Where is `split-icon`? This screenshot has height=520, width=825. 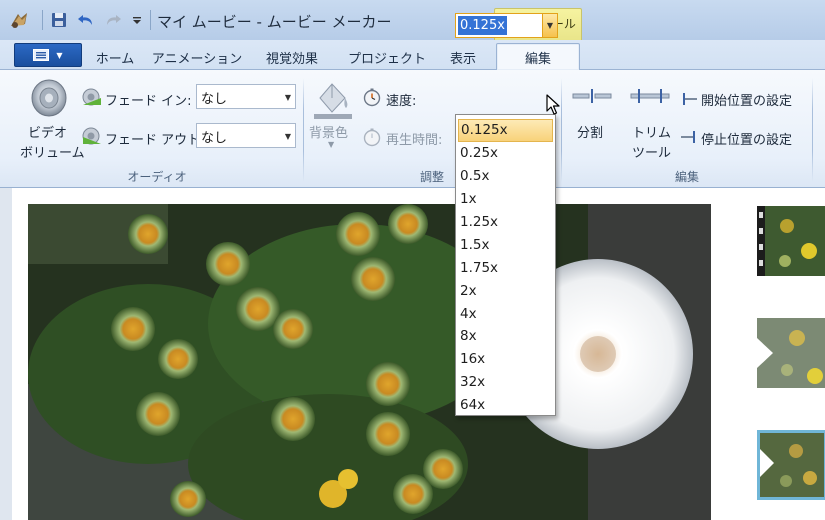 split-icon is located at coordinates (592, 96).